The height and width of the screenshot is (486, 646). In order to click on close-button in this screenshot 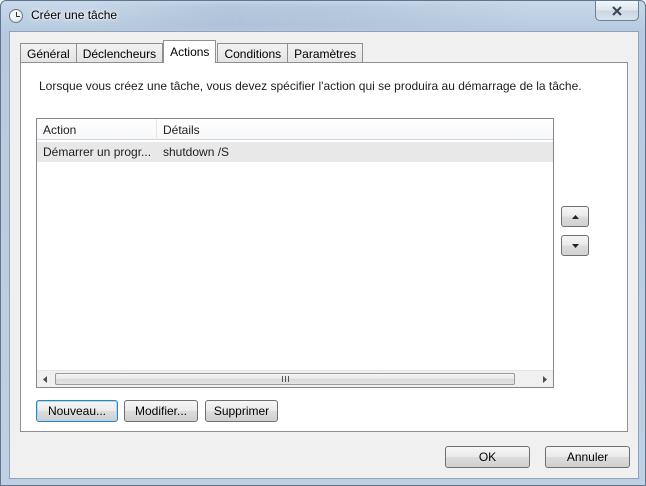, I will do `click(617, 11)`.